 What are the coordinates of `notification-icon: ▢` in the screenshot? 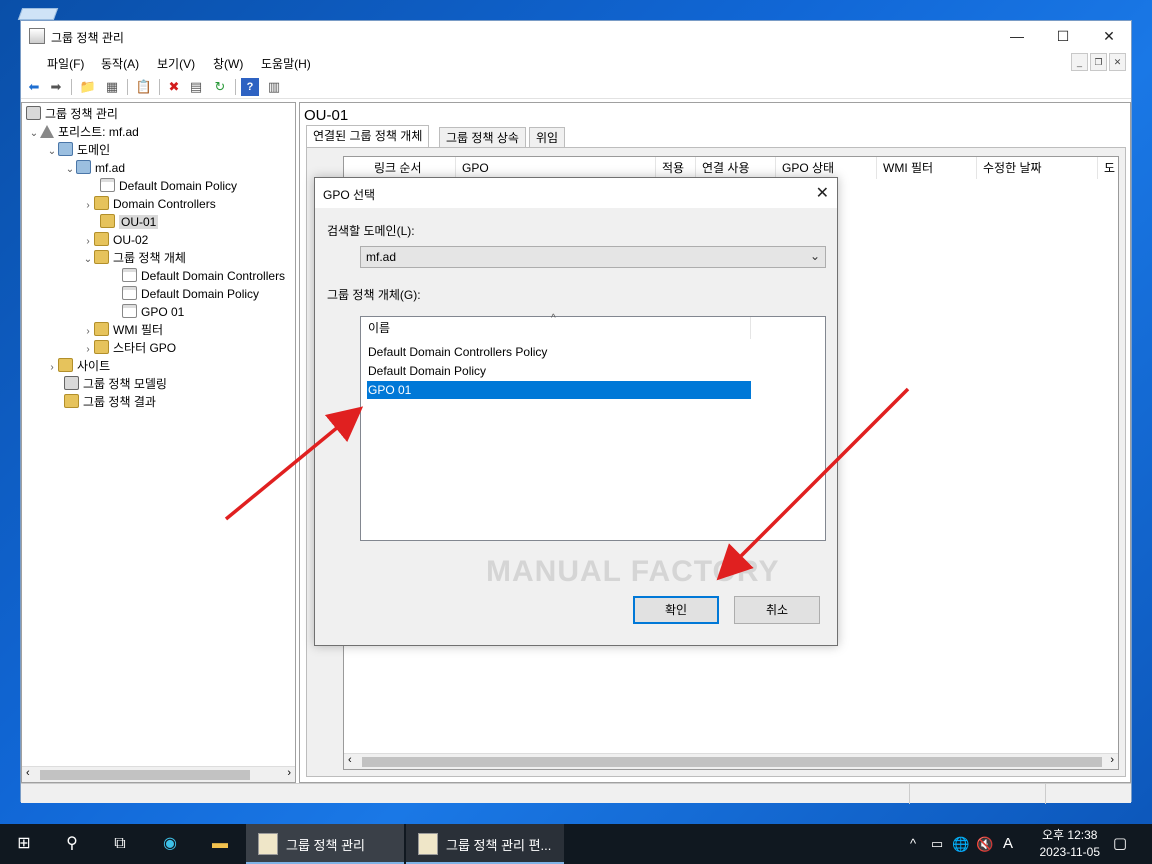 It's located at (1120, 844).